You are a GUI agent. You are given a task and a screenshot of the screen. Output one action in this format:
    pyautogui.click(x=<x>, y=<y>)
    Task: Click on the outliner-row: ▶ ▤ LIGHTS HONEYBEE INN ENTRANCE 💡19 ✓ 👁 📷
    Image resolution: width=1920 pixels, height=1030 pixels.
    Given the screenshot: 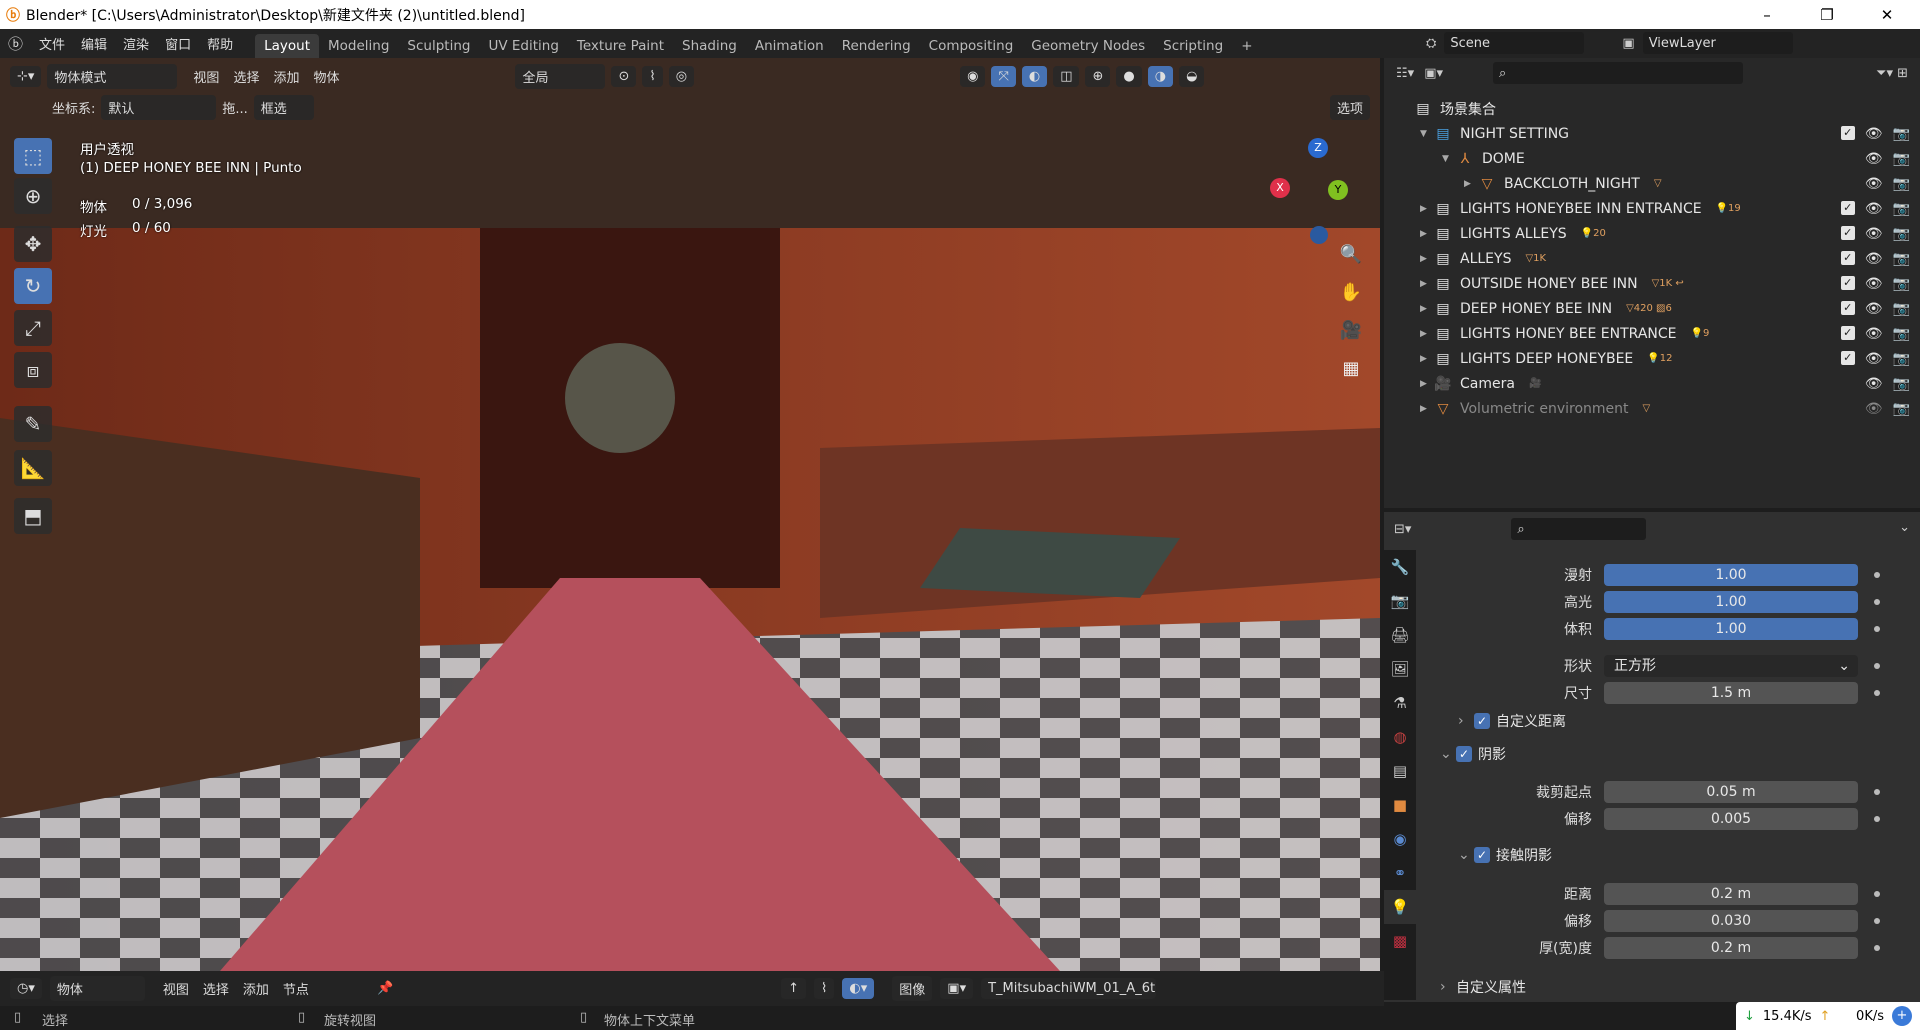 What is the action you would take?
    pyautogui.click(x=1652, y=208)
    